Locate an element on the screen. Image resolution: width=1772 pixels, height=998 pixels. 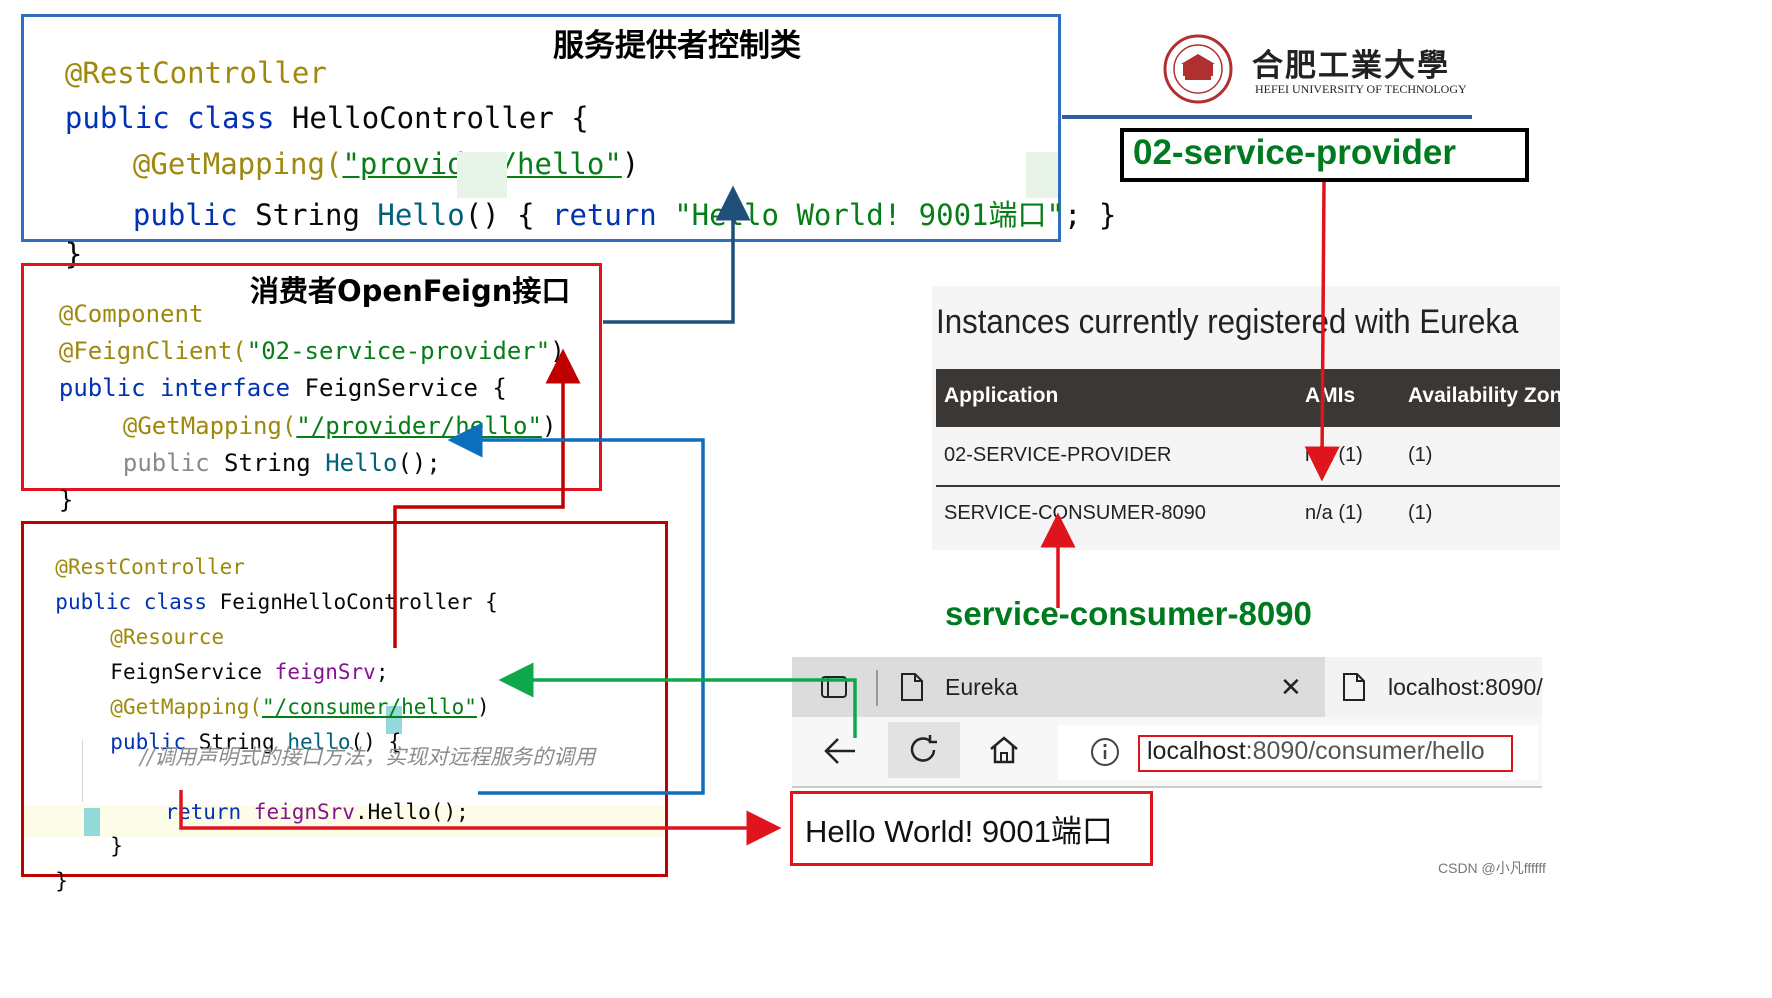
provider-to-eureka-arrow is located at coordinates (1322, 331).